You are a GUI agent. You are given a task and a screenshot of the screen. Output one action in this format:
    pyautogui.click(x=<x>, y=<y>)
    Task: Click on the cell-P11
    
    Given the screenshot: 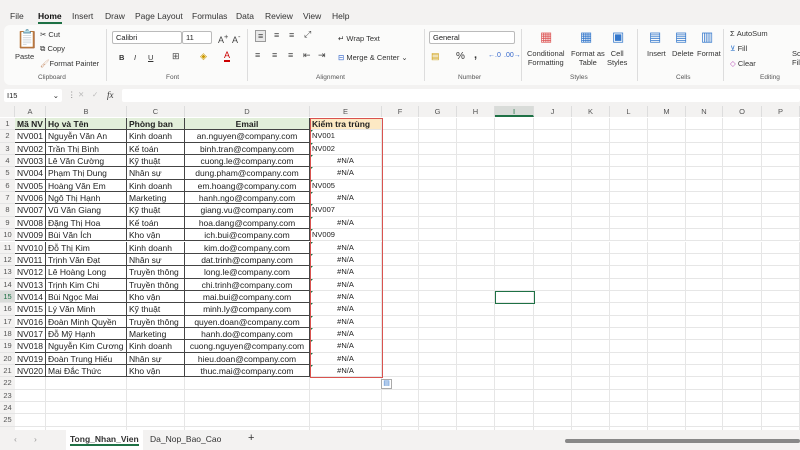 What is the action you would take?
    pyautogui.click(x=781, y=247)
    